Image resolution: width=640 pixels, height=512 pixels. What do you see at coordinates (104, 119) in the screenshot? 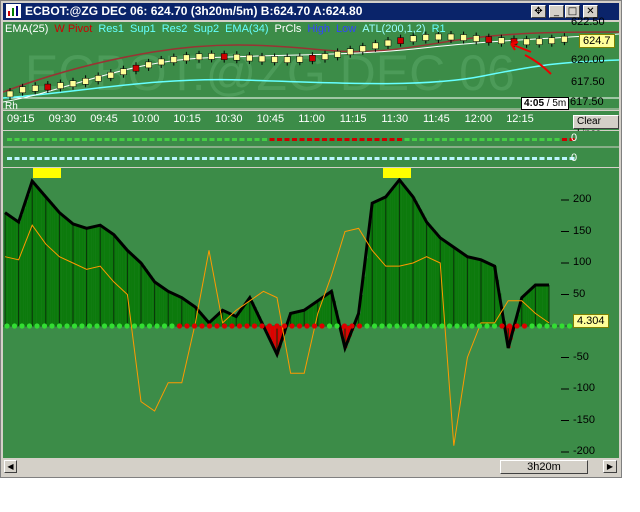
I see `time-label: 09:45` at bounding box center [104, 119].